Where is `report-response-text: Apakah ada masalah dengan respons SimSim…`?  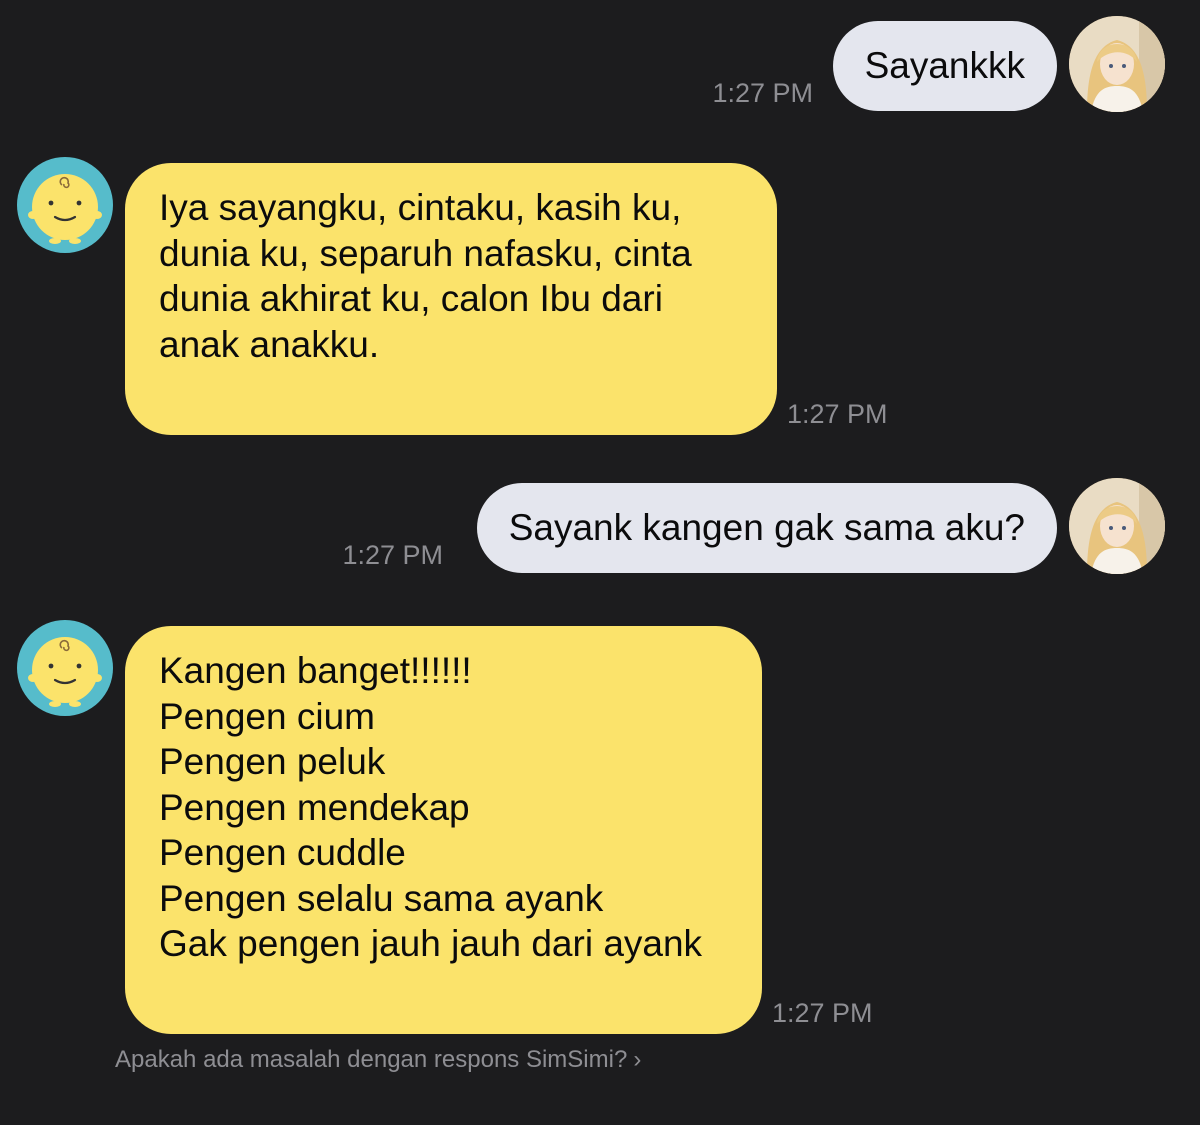 report-response-text: Apakah ada masalah dengan respons SimSim… is located at coordinates (371, 1059).